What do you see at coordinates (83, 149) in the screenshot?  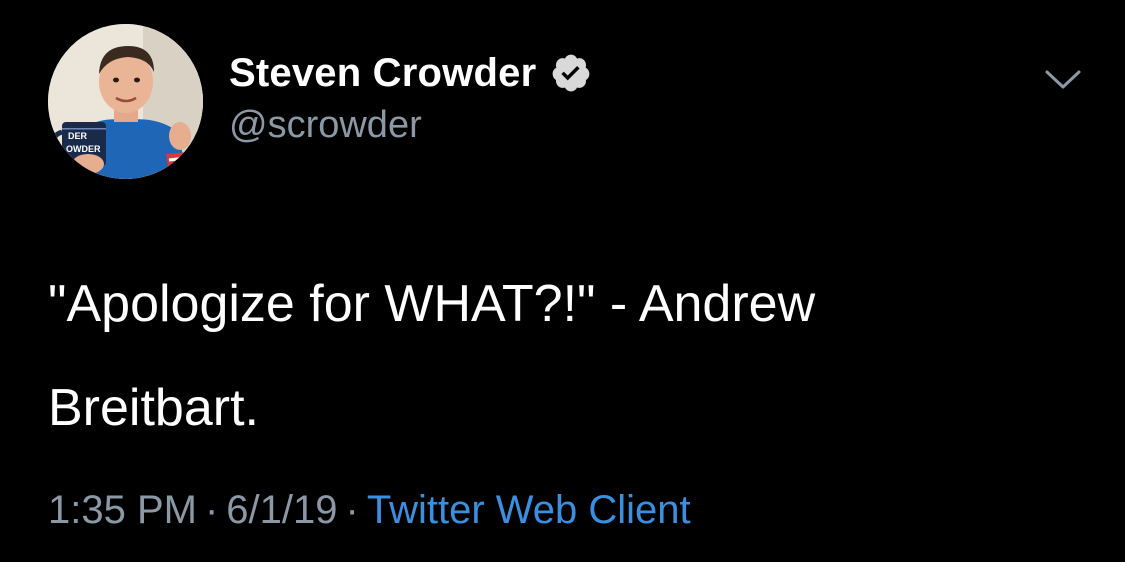 I see `mug-text-2: OWDER` at bounding box center [83, 149].